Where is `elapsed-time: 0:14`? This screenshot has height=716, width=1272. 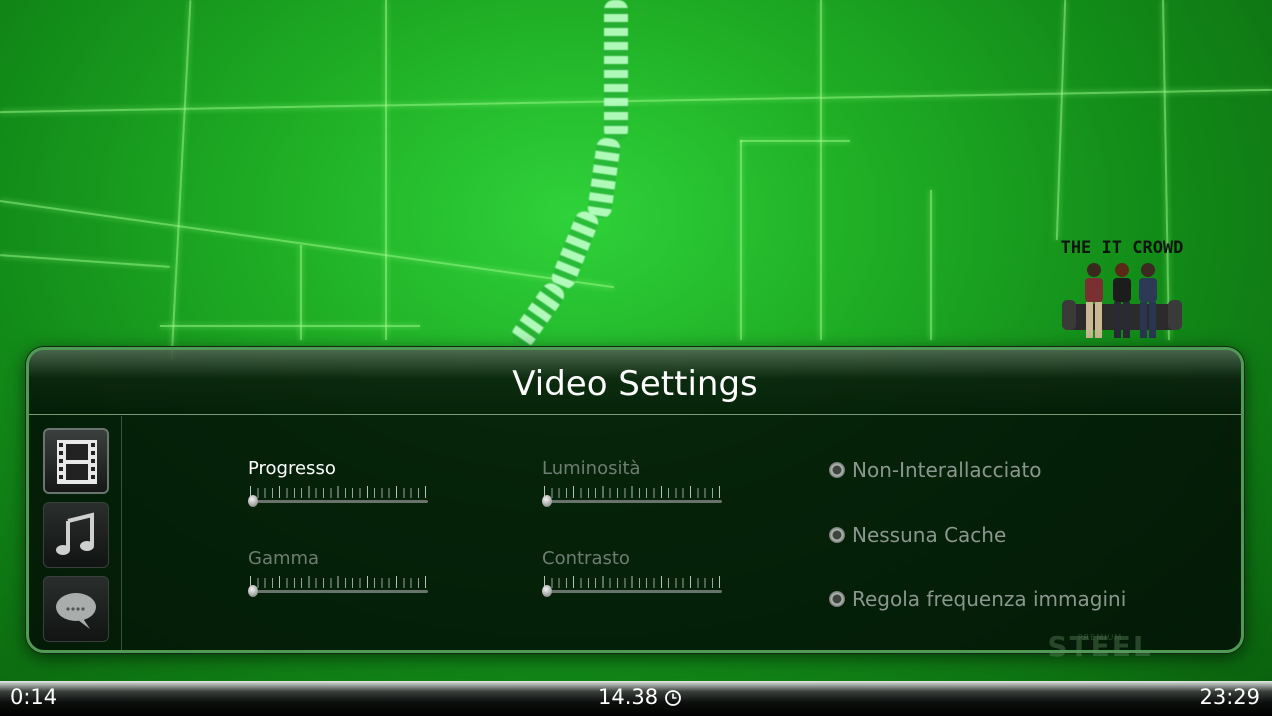 elapsed-time: 0:14 is located at coordinates (34, 697).